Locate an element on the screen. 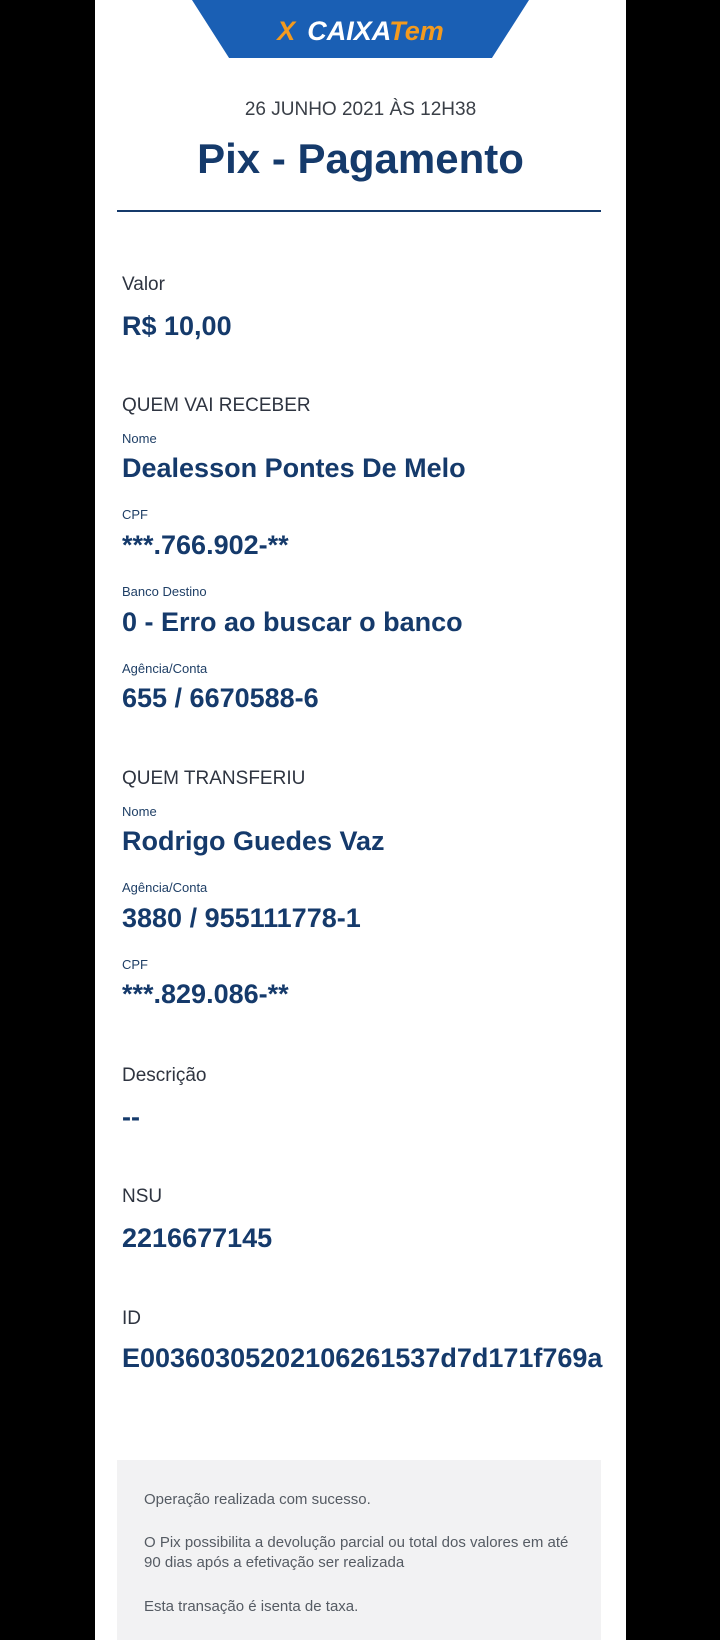 The height and width of the screenshot is (1640, 720). logo-word-tem: Tem is located at coordinates (416, 31).